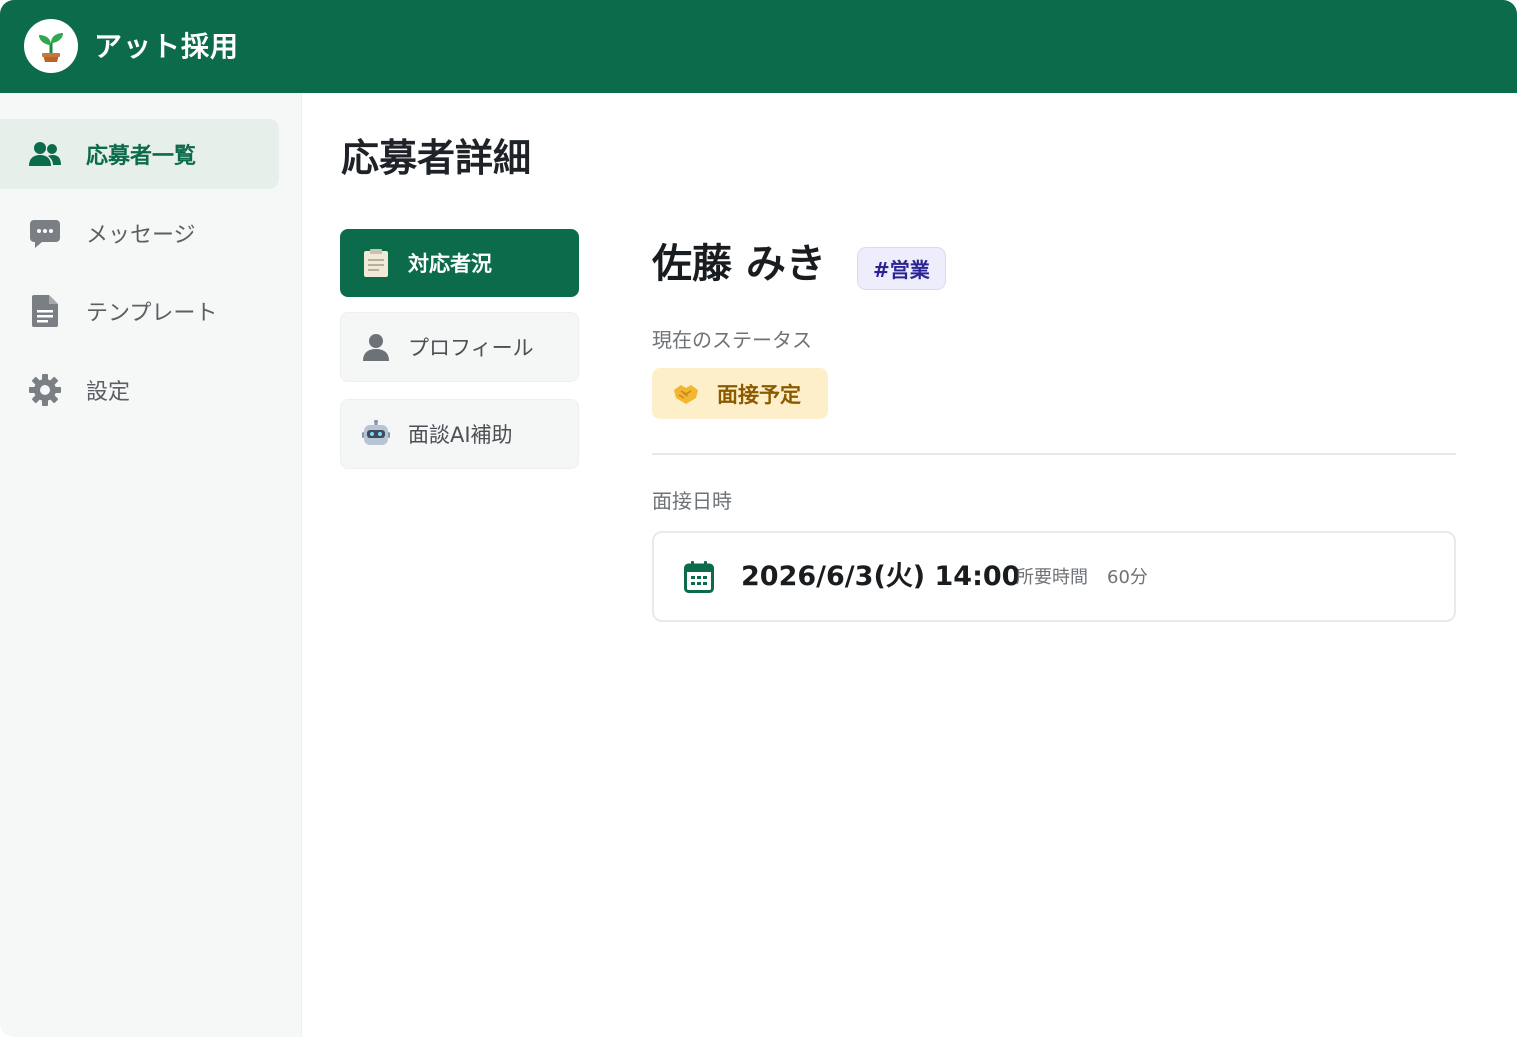 This screenshot has width=1517, height=1037. Describe the element at coordinates (471, 348) in the screenshot. I see `tab-label: プロフィール` at that location.